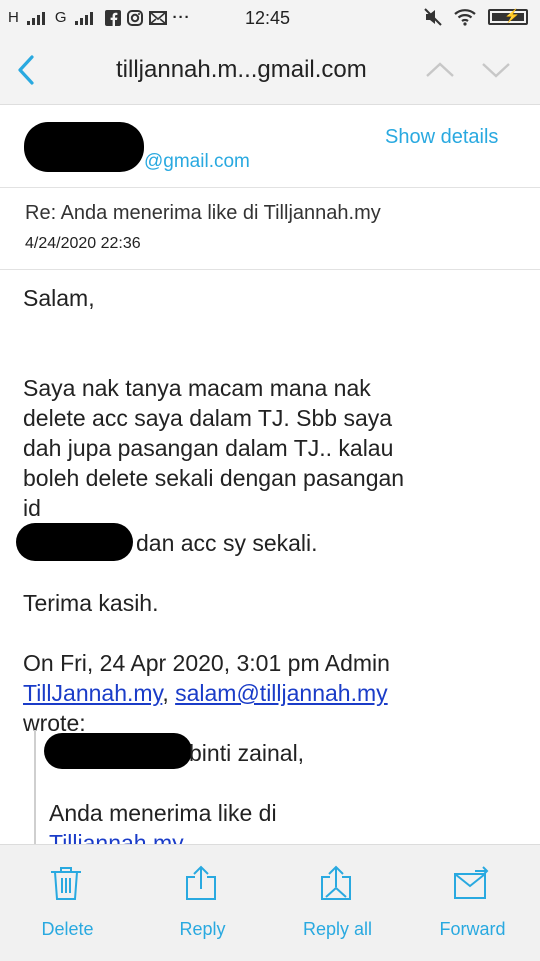  What do you see at coordinates (208, 448) in the screenshot?
I see `body-line: dah jupa pasangan dalam TJ.. kalau` at bounding box center [208, 448].